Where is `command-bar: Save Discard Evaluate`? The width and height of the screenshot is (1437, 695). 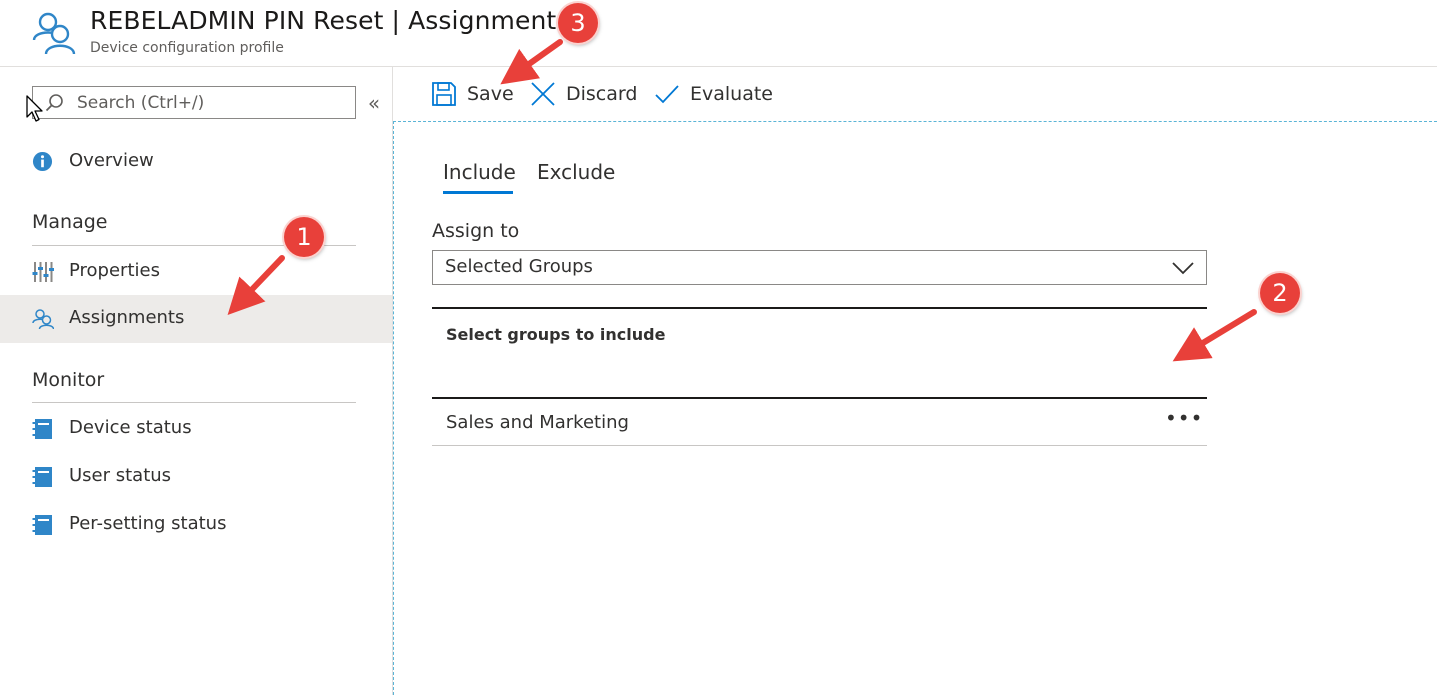 command-bar: Save Discard Evaluate is located at coordinates (915, 94).